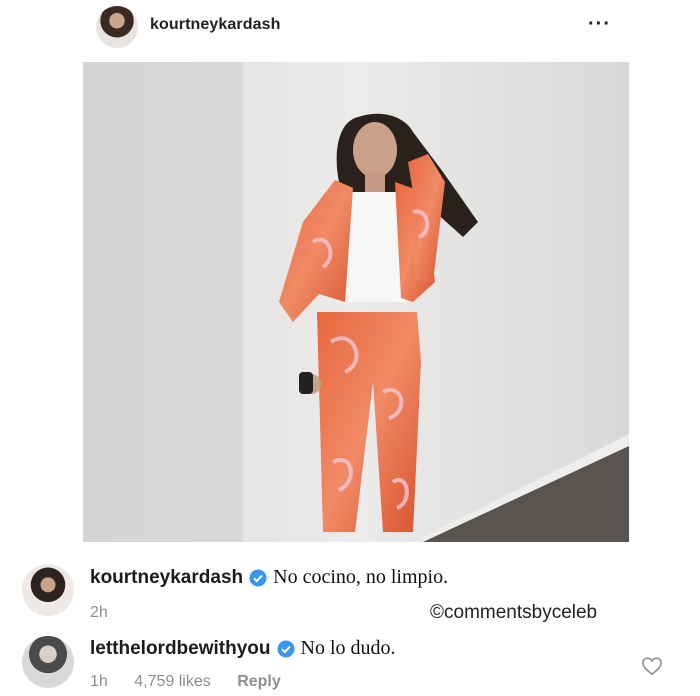 This screenshot has width=700, height=696. I want to click on comment-username: kourtneykardash, so click(166, 578).